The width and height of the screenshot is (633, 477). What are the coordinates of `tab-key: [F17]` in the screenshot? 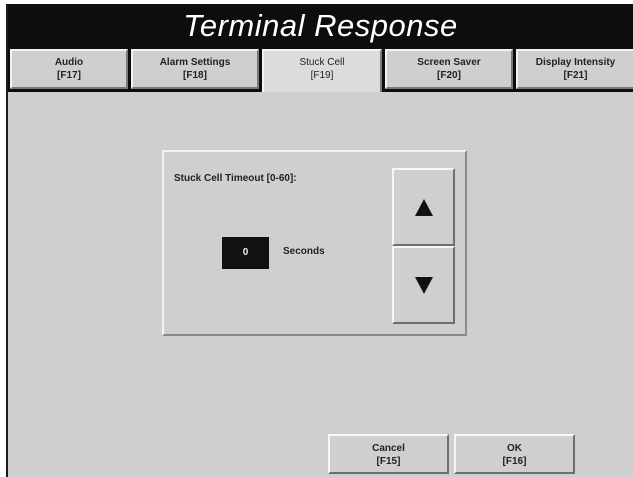 It's located at (69, 75).